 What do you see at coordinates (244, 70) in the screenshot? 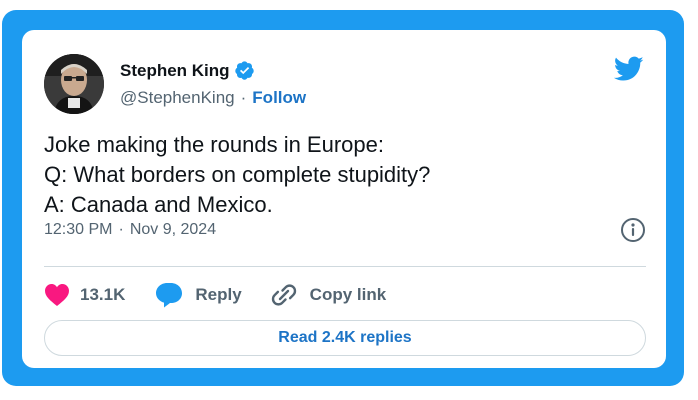
I see `verified-badge-icon` at bounding box center [244, 70].